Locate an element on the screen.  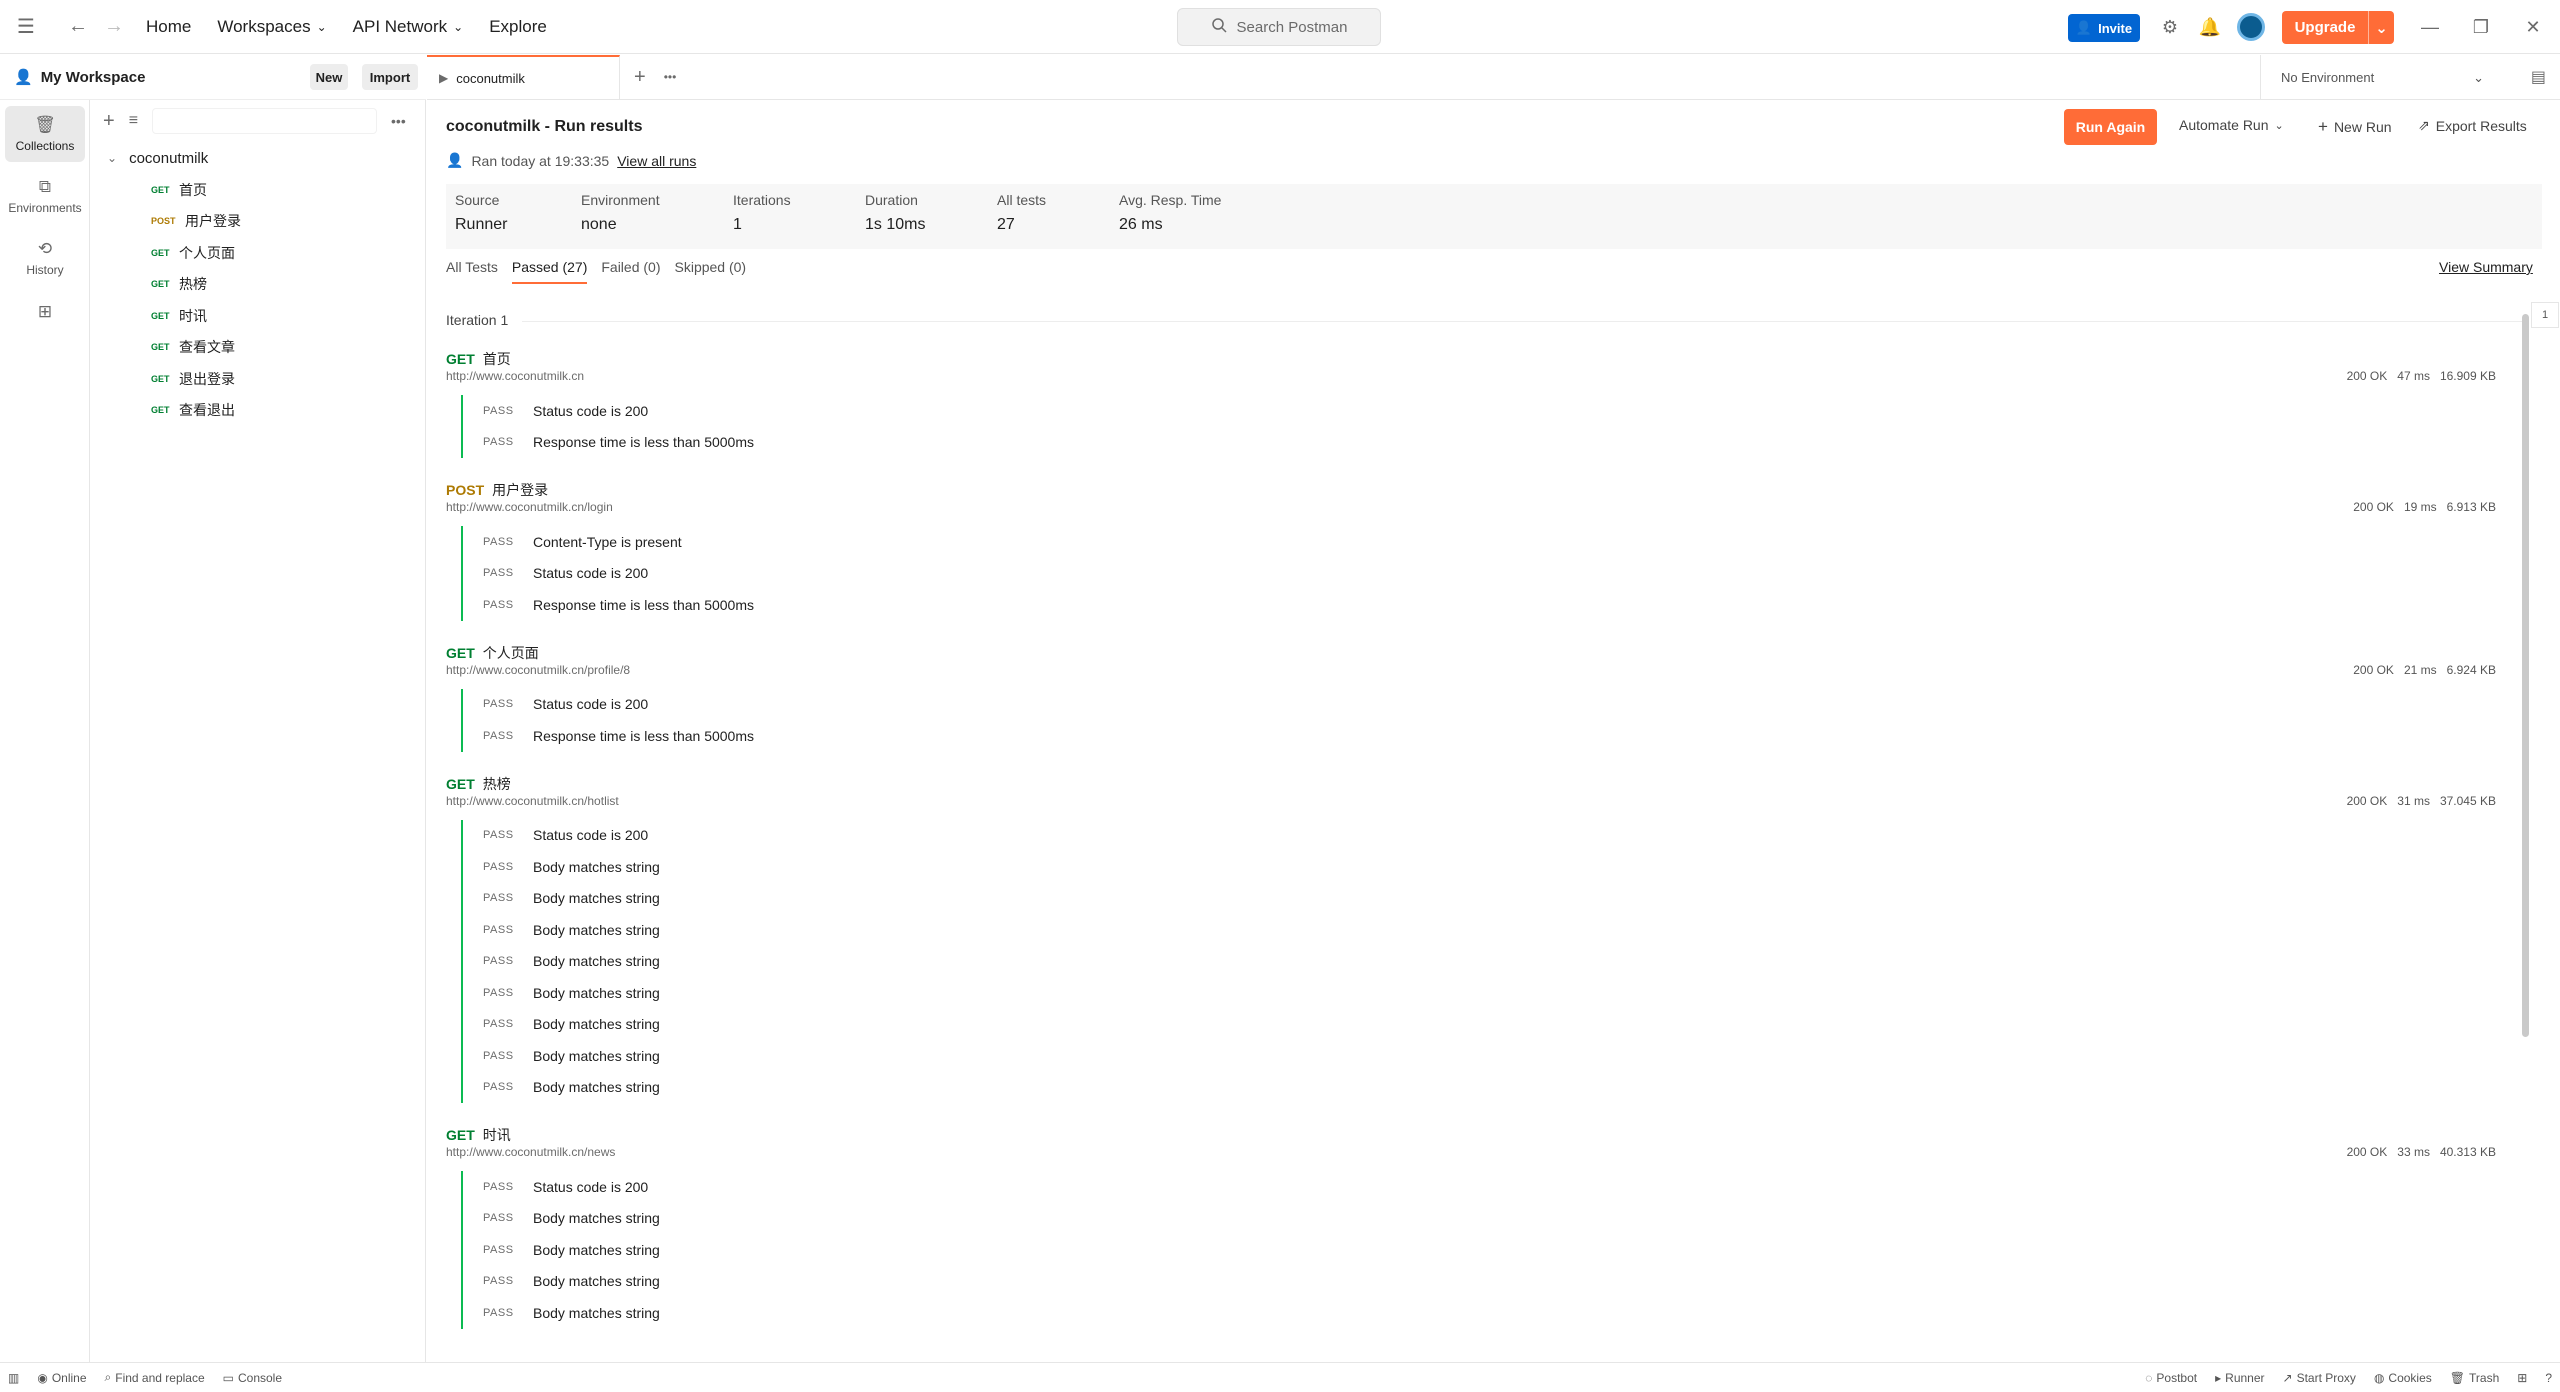
postbot-button: ◌ Postbot is located at coordinates (2171, 1378).